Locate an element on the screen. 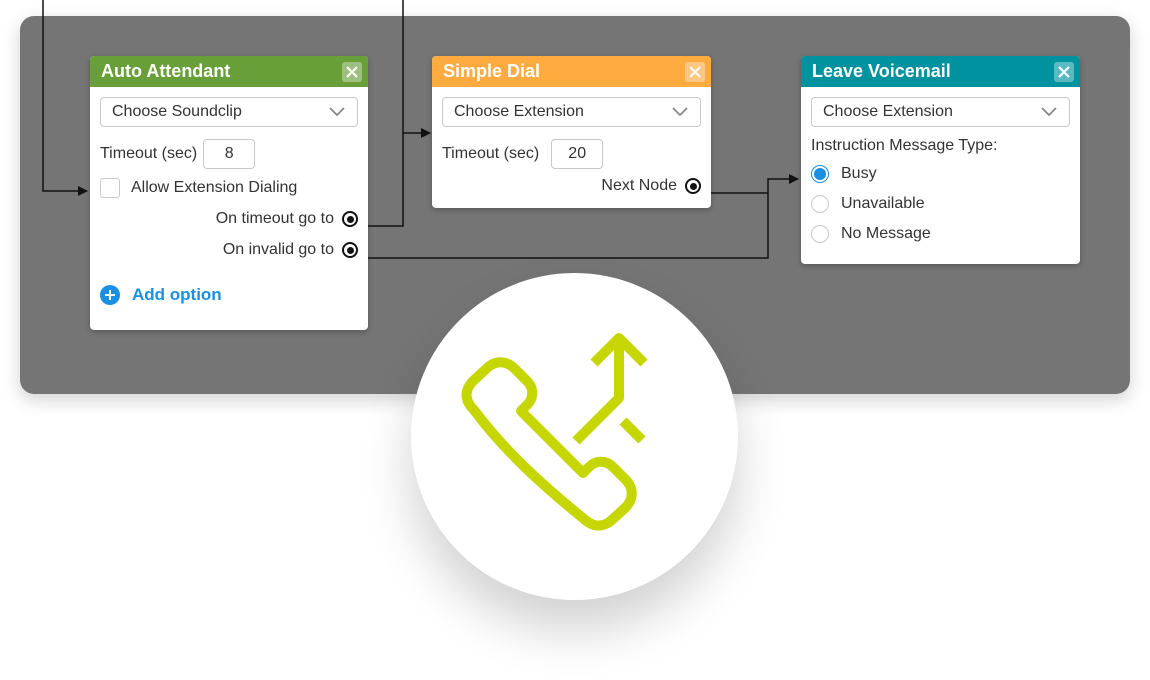 The height and width of the screenshot is (680, 1150). select-value: Choose Soundclip is located at coordinates (177, 111).